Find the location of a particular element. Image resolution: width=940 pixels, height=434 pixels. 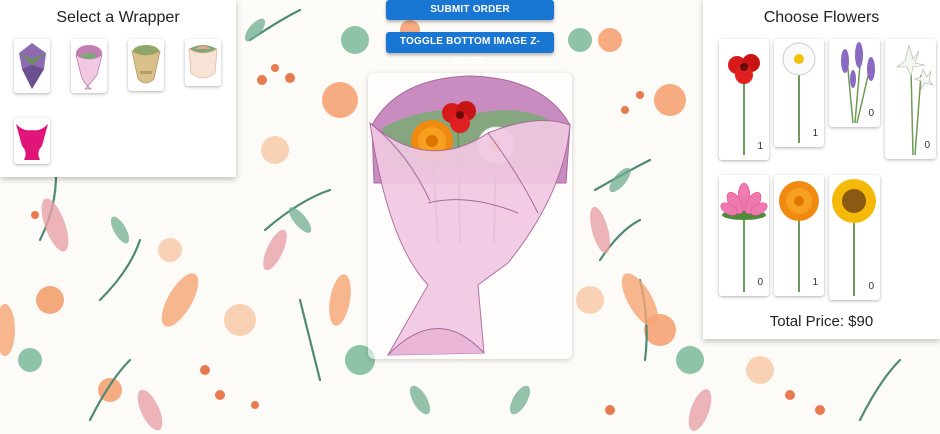

flower-card-daisy: 1 is located at coordinates (799, 93).